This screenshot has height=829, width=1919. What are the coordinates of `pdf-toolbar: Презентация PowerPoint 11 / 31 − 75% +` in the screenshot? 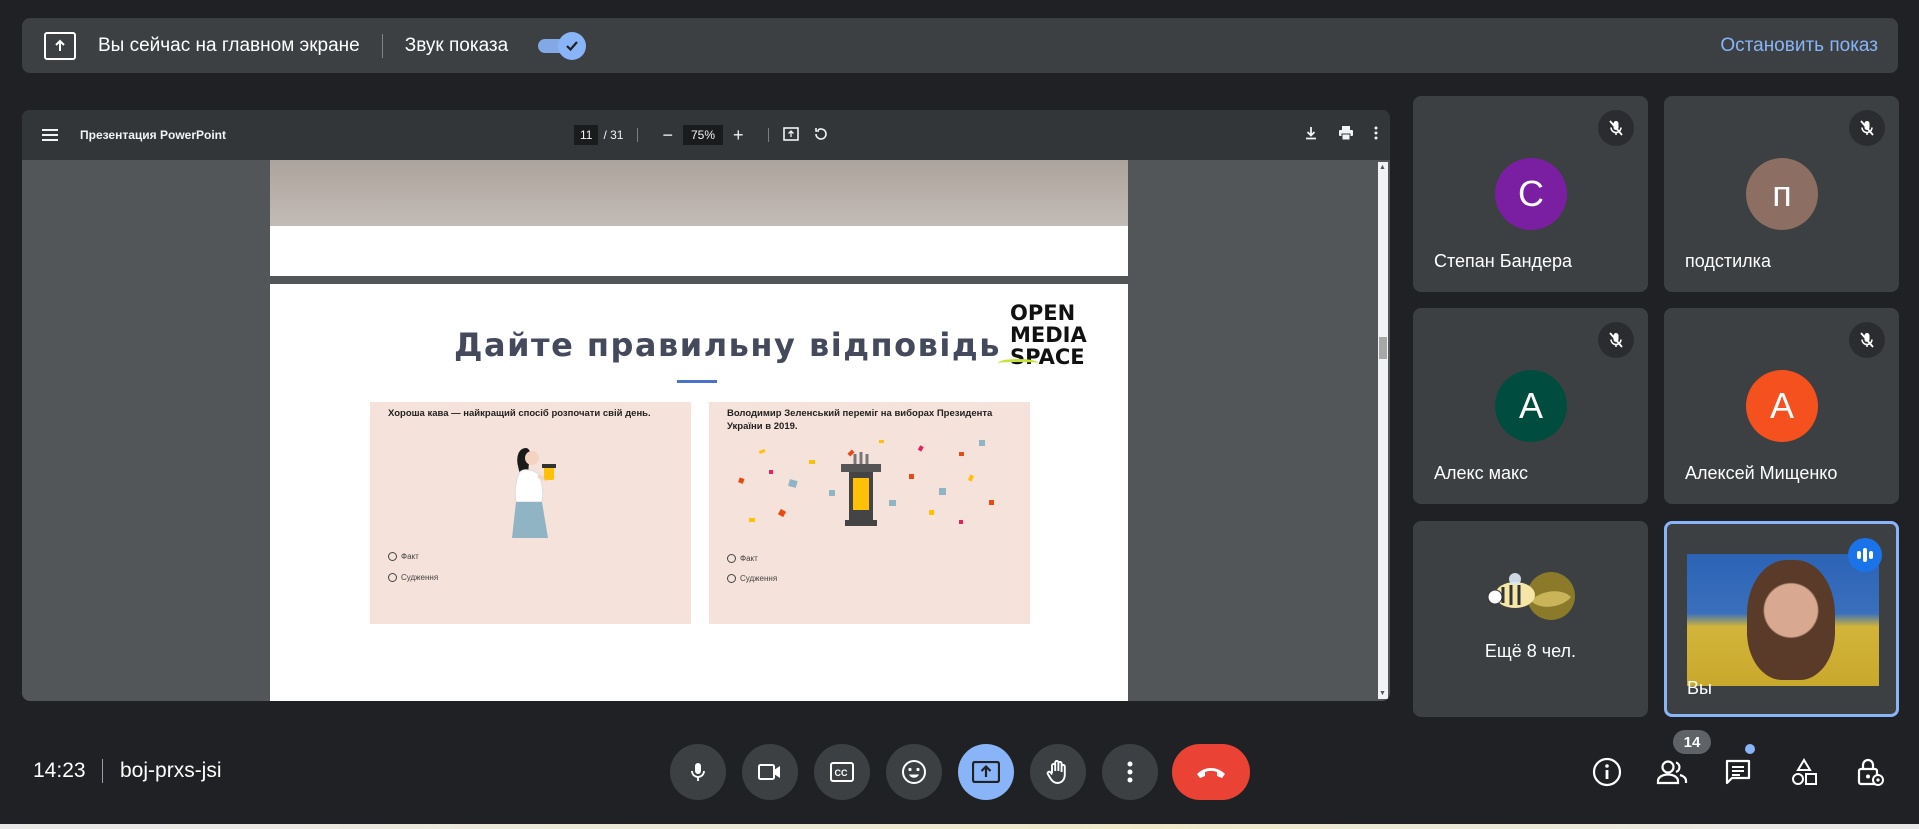 It's located at (706, 135).